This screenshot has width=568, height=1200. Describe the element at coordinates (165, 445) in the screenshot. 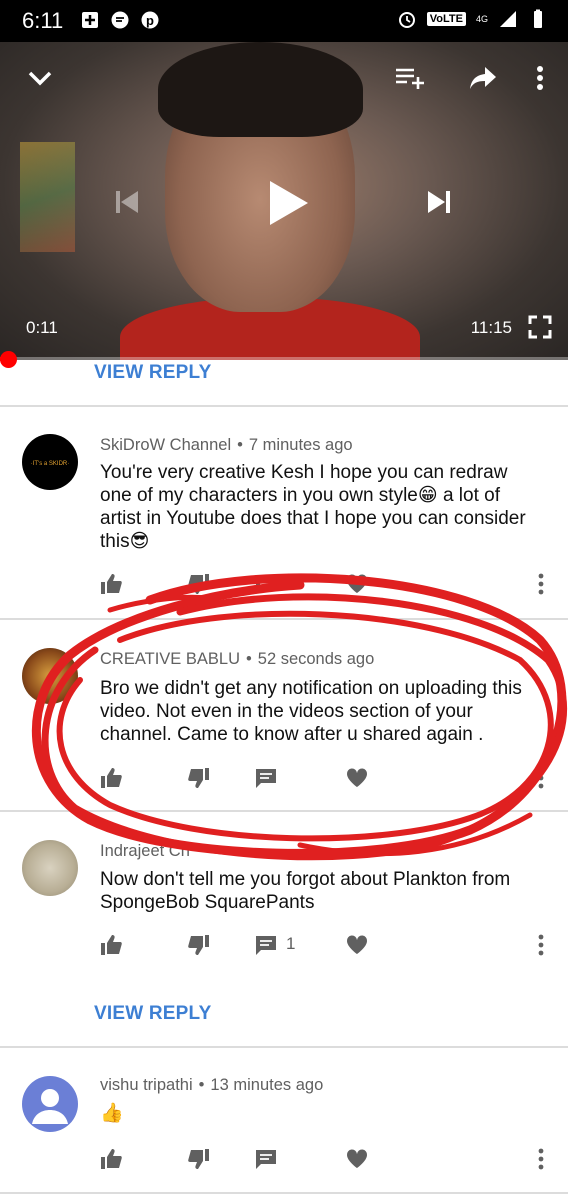

I see `comment-author: SkiDroW Channel` at that location.